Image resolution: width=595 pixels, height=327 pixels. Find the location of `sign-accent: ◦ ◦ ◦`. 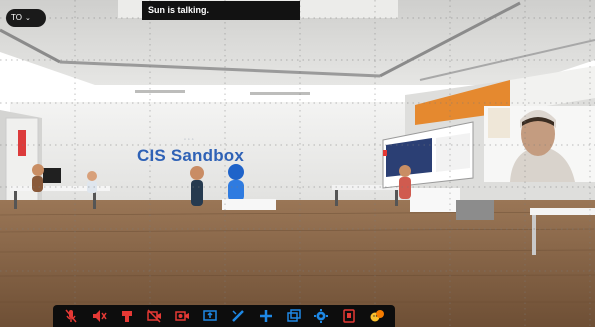

sign-accent: ◦ ◦ ◦ is located at coordinates (189, 140).